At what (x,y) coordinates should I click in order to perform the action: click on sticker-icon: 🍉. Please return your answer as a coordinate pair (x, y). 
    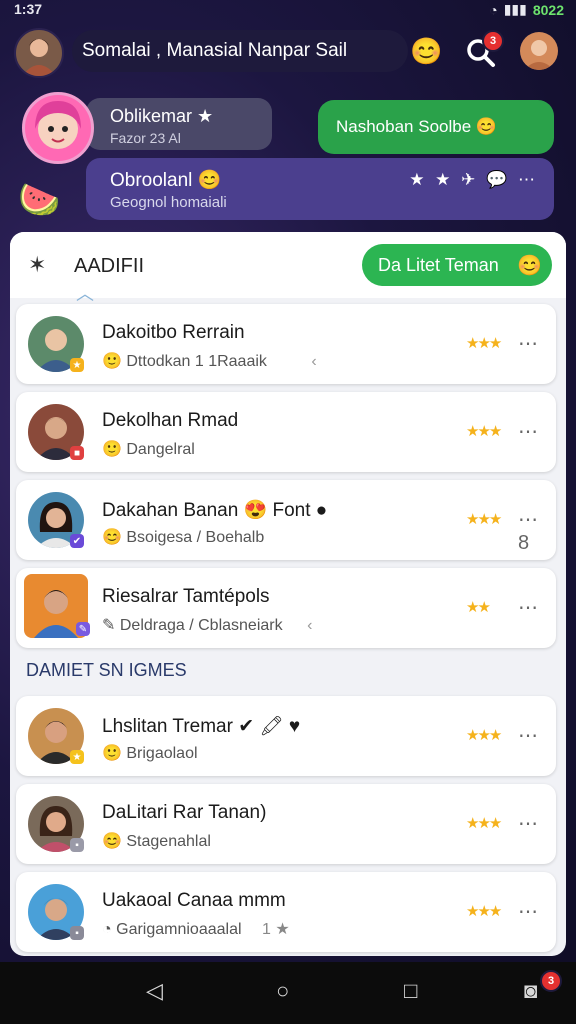
    Looking at the image, I should click on (39, 200).